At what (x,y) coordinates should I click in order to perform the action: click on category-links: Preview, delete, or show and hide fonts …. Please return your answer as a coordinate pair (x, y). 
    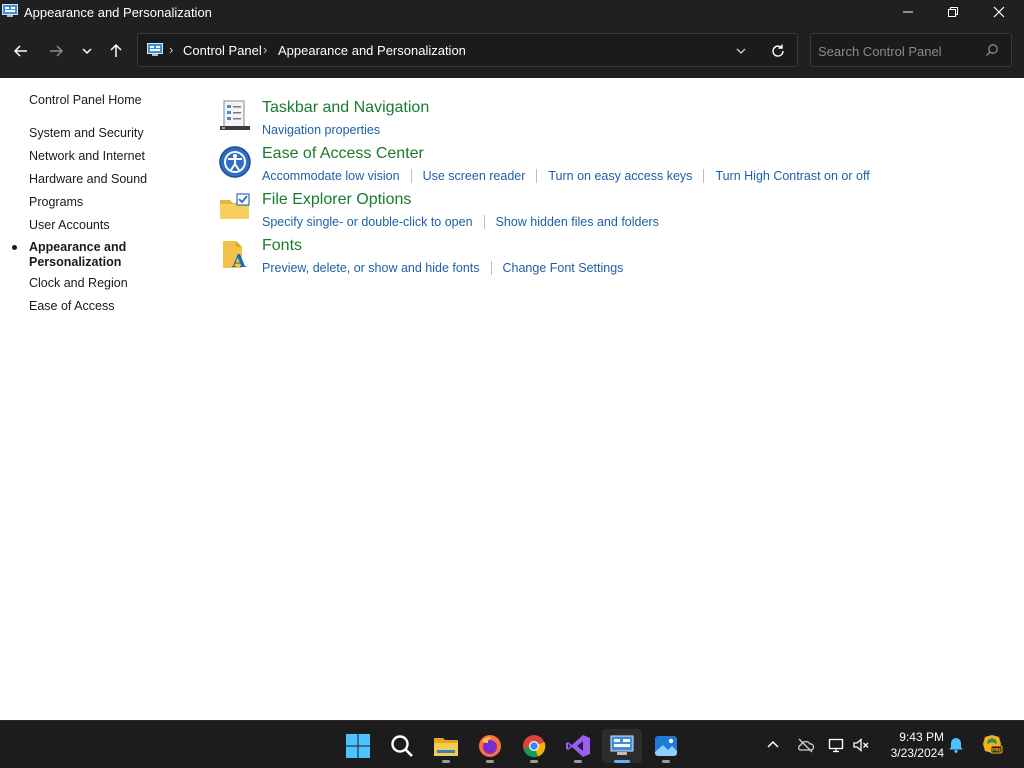
    Looking at the image, I should click on (442, 268).